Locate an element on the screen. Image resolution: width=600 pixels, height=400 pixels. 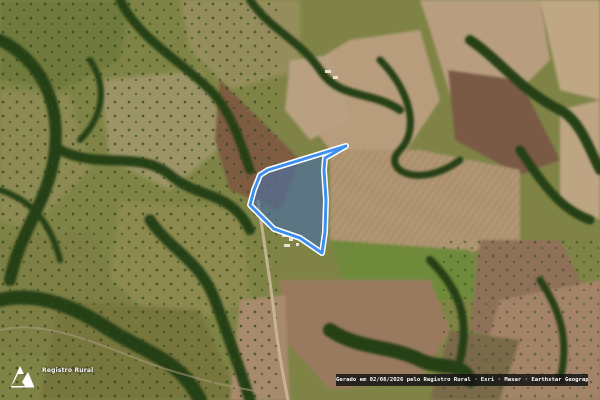
registro-rural-logo-icon is located at coordinates (22, 377).